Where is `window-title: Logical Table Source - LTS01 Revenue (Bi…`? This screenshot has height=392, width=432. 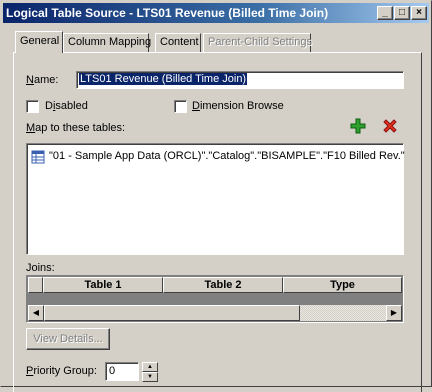 window-title: Logical Table Source - LTS01 Revenue (Bi… is located at coordinates (167, 13).